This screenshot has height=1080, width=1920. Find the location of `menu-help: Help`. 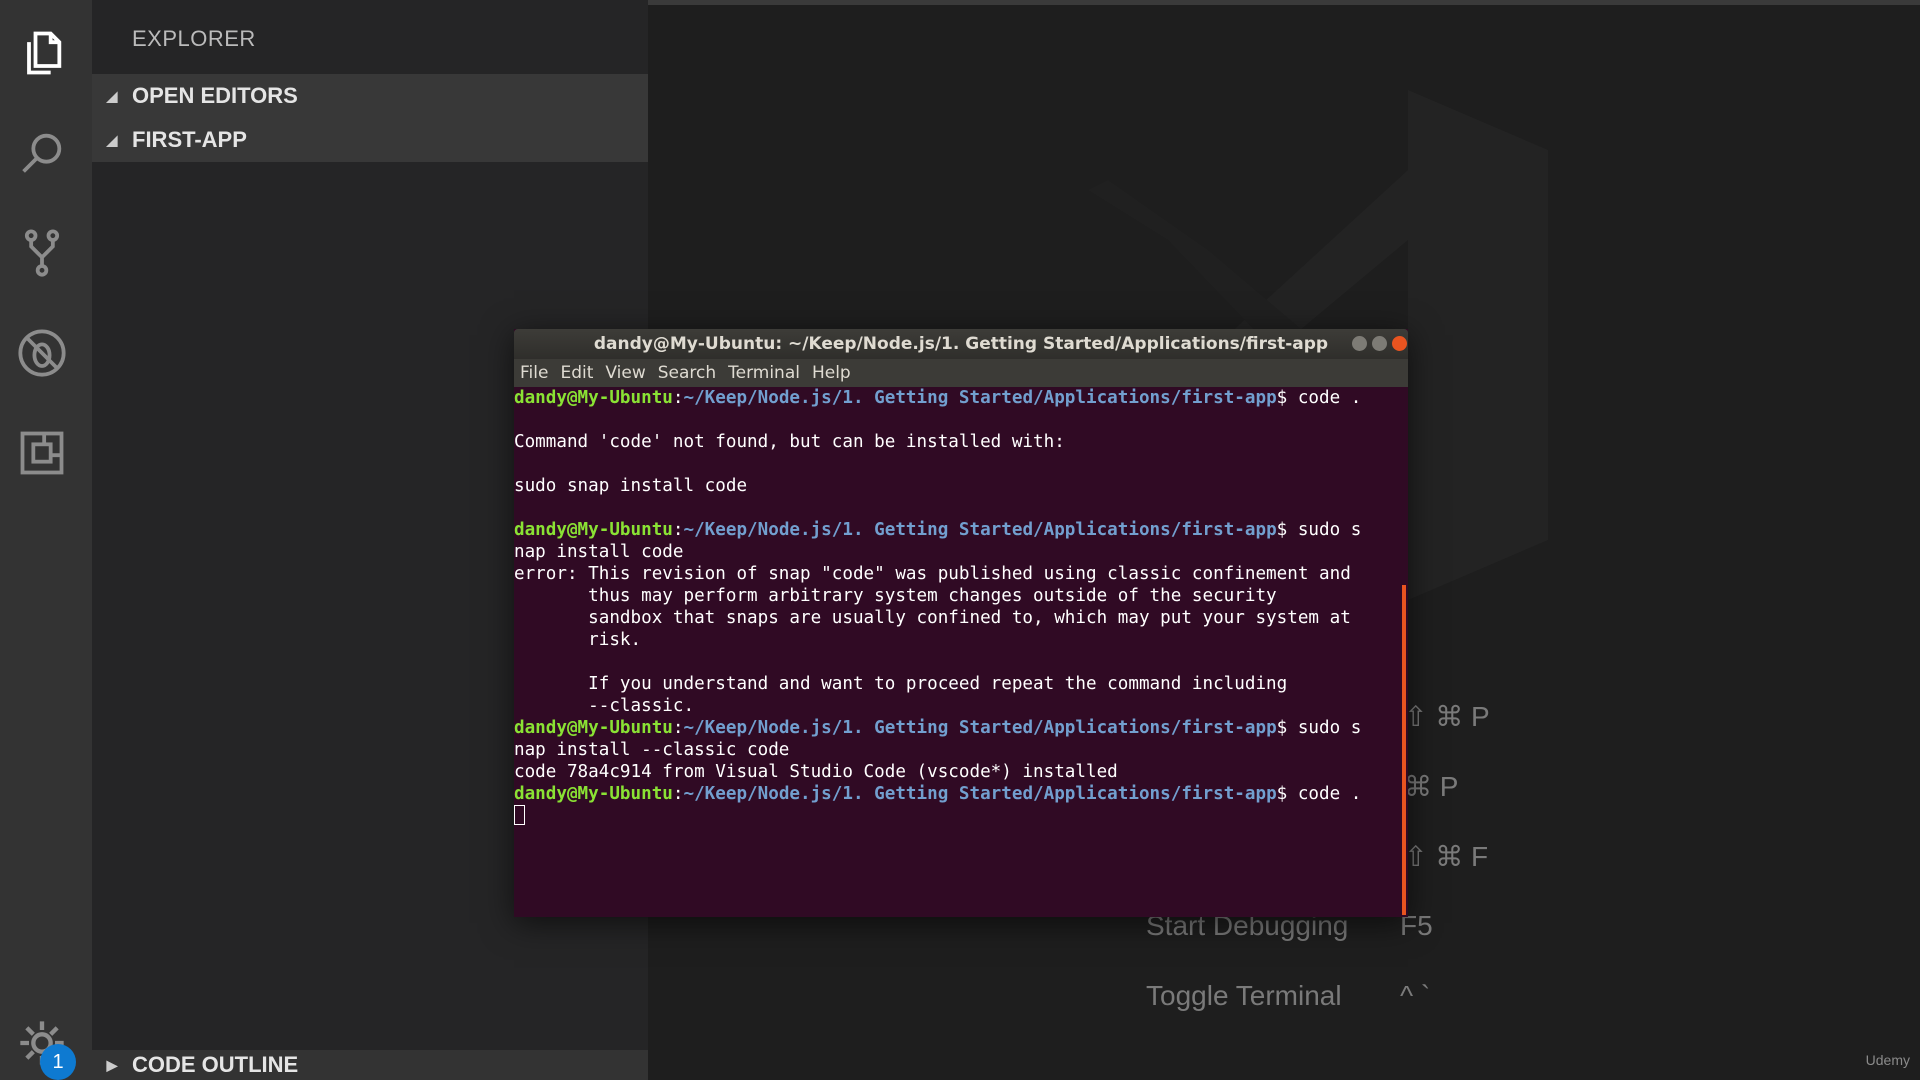

menu-help: Help is located at coordinates (831, 373).